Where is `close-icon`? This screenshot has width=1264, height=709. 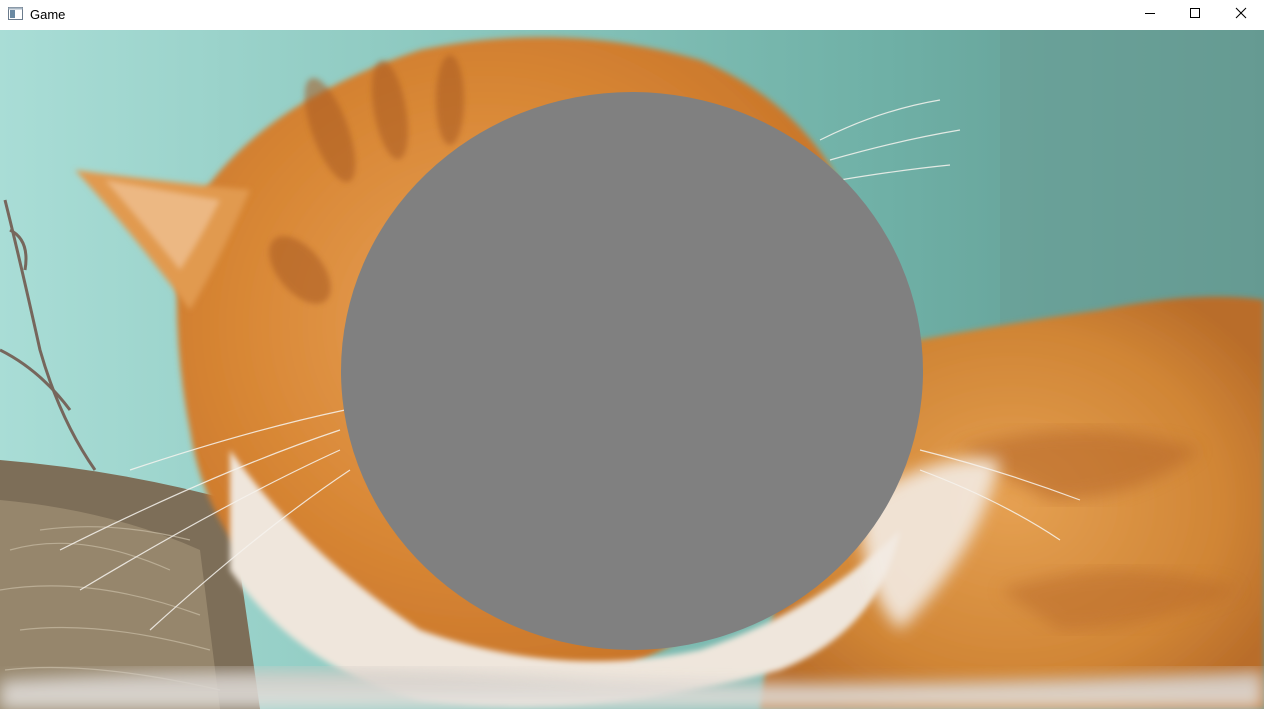 close-icon is located at coordinates (1241, 15).